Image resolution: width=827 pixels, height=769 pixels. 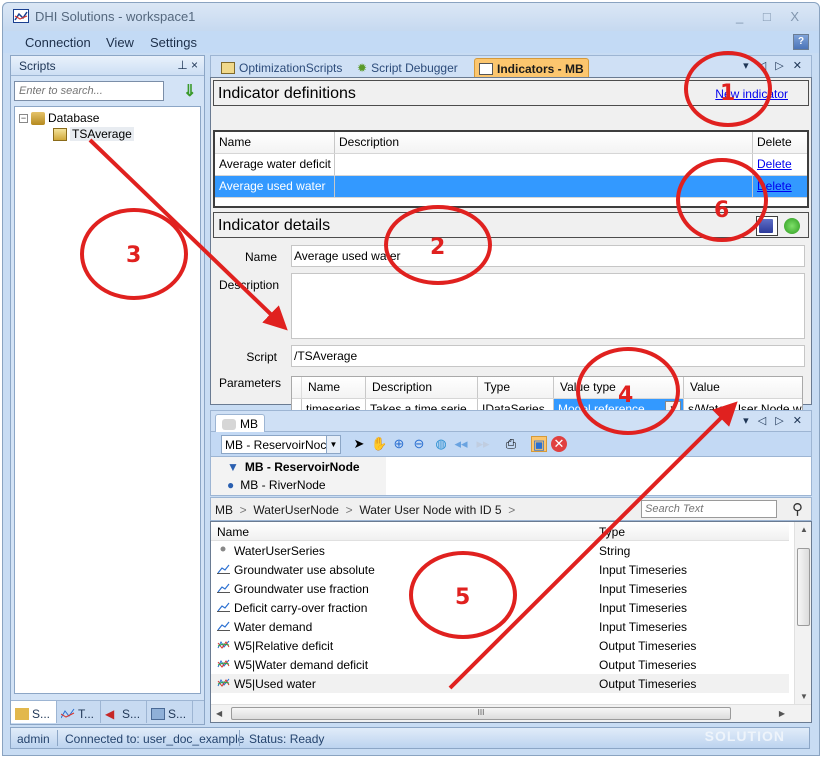 What do you see at coordinates (486, 68) in the screenshot?
I see `windows-icon` at bounding box center [486, 68].